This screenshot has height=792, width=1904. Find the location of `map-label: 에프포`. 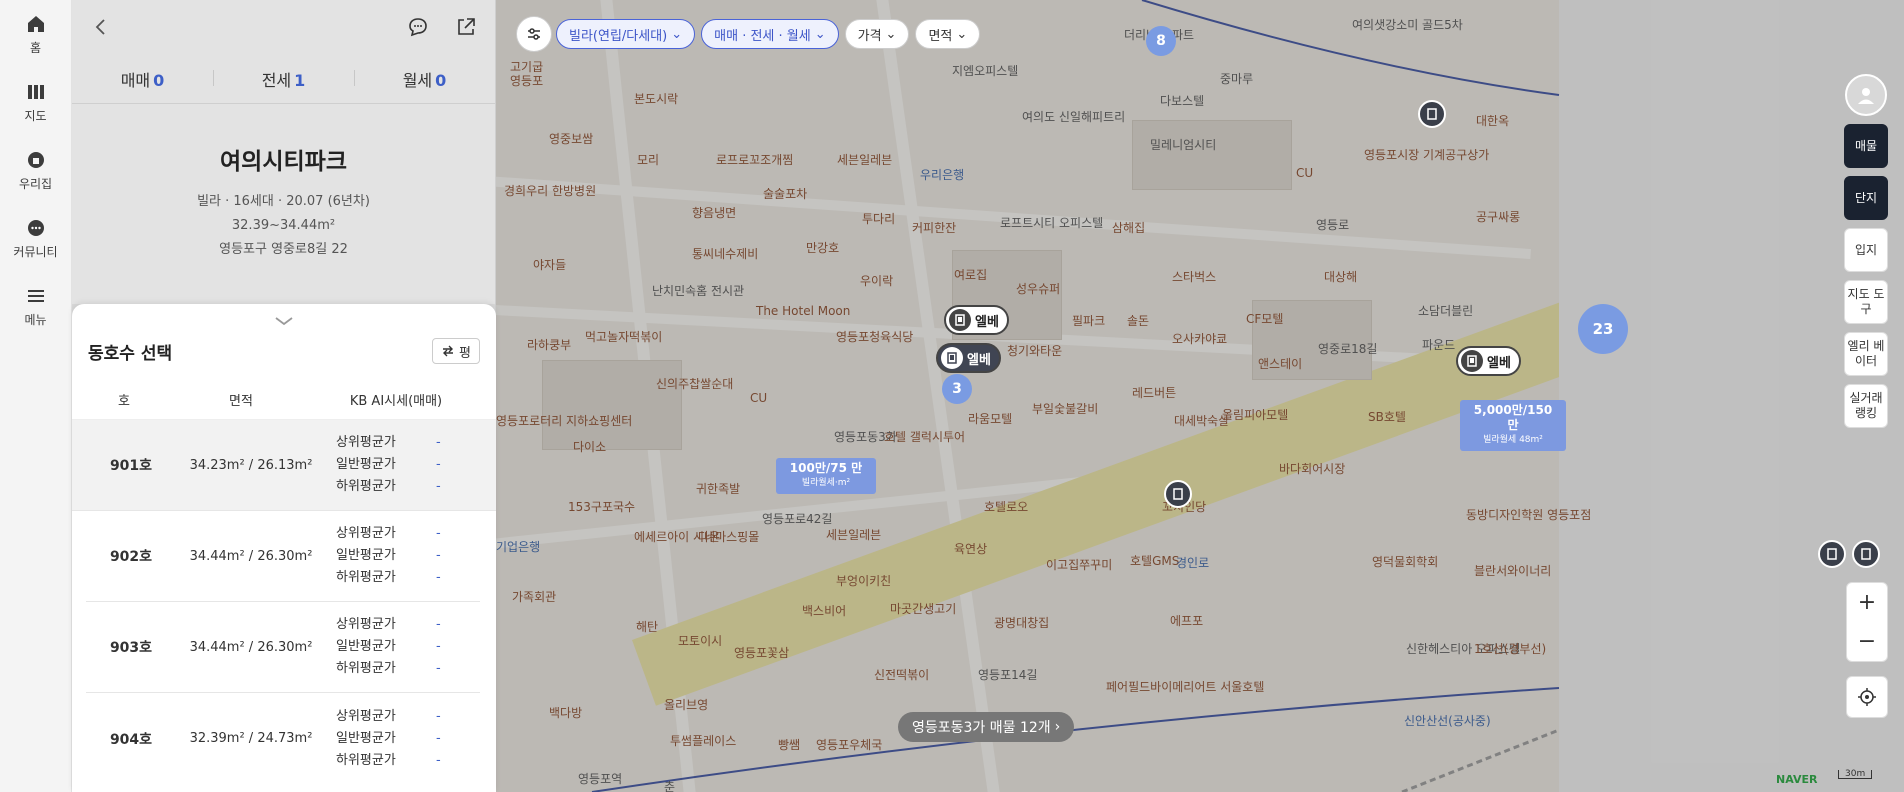

map-label: 에프포 is located at coordinates (1187, 621).